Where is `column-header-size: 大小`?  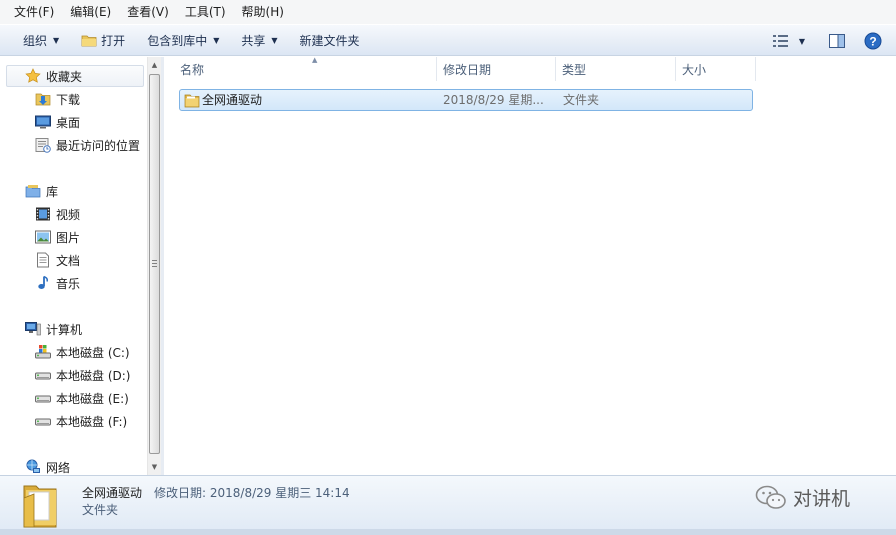 column-header-size: 大小 is located at coordinates (716, 69).